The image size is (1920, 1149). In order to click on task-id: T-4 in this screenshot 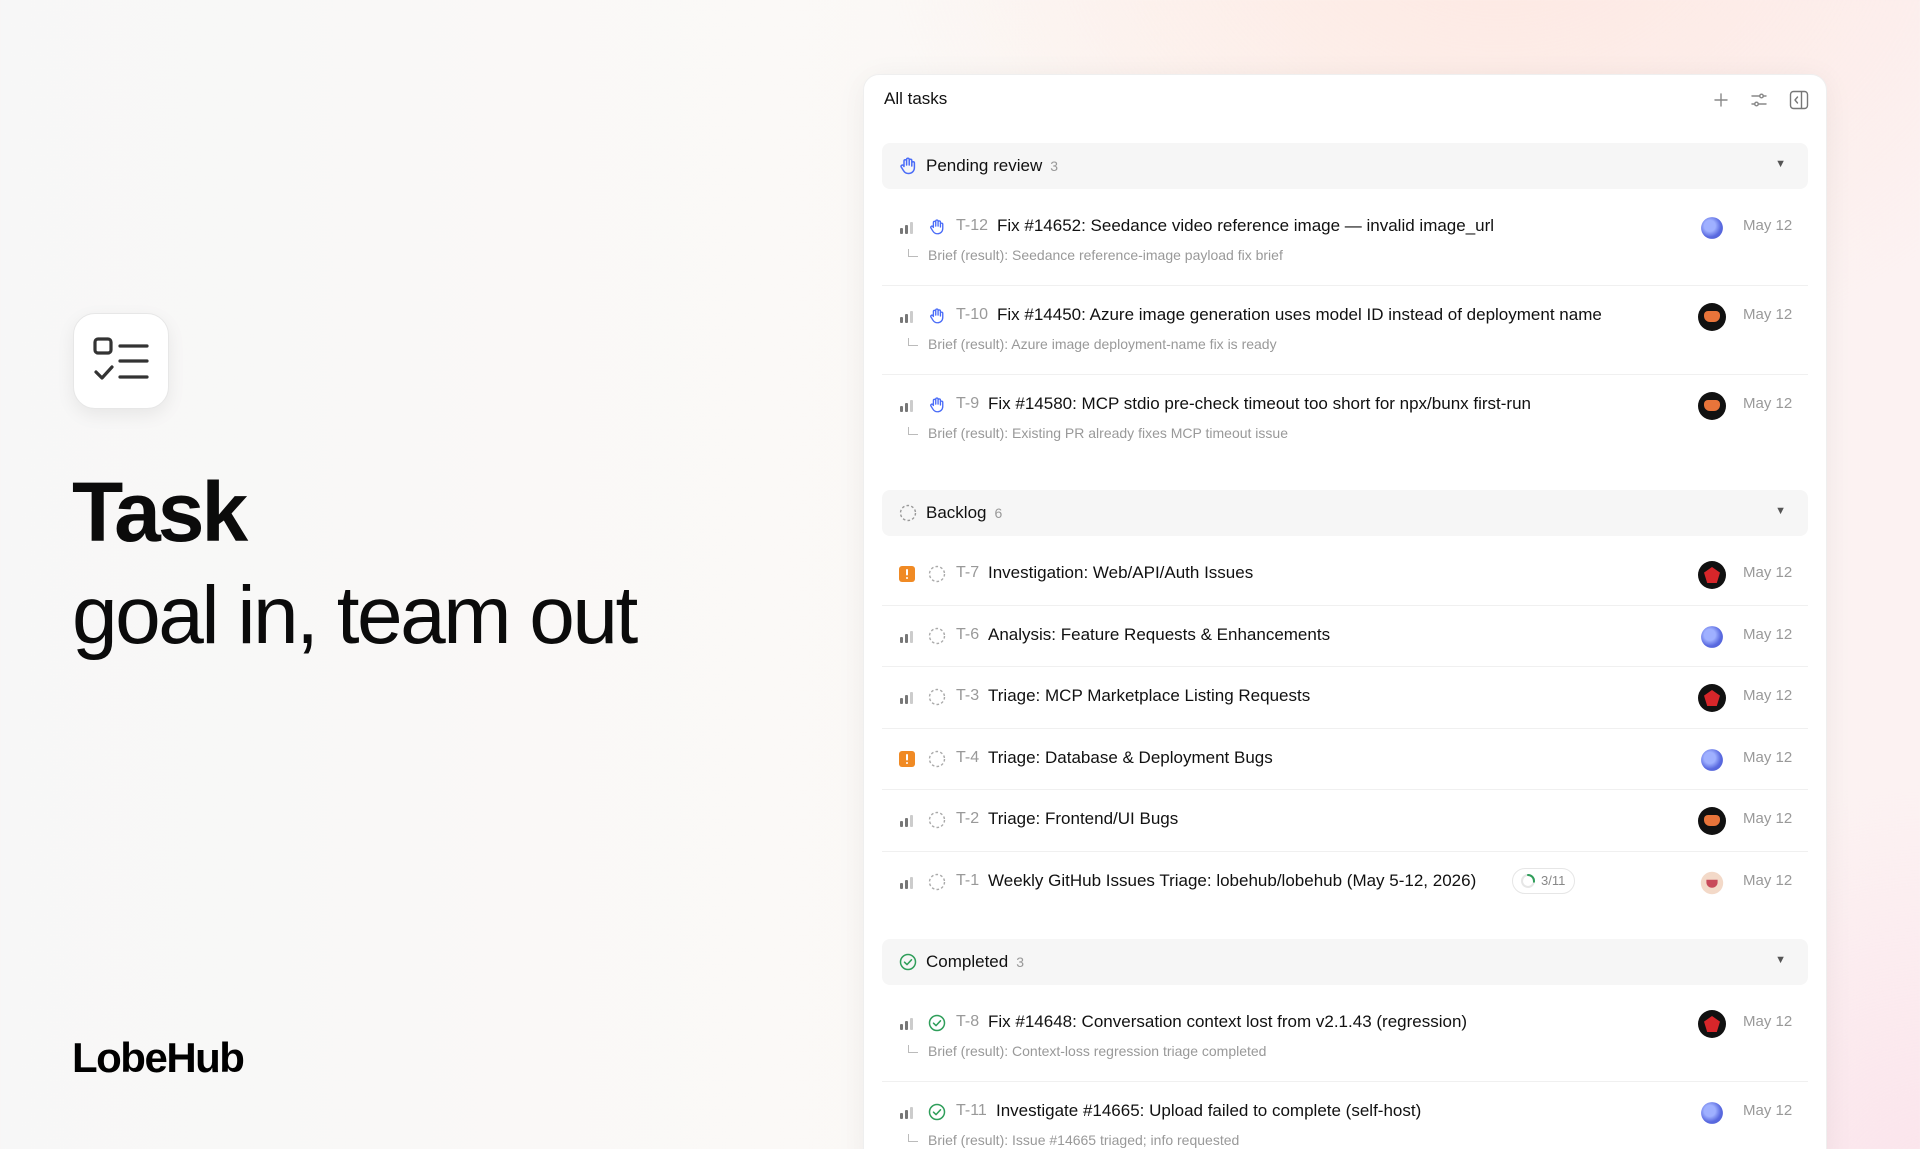, I will do `click(968, 757)`.